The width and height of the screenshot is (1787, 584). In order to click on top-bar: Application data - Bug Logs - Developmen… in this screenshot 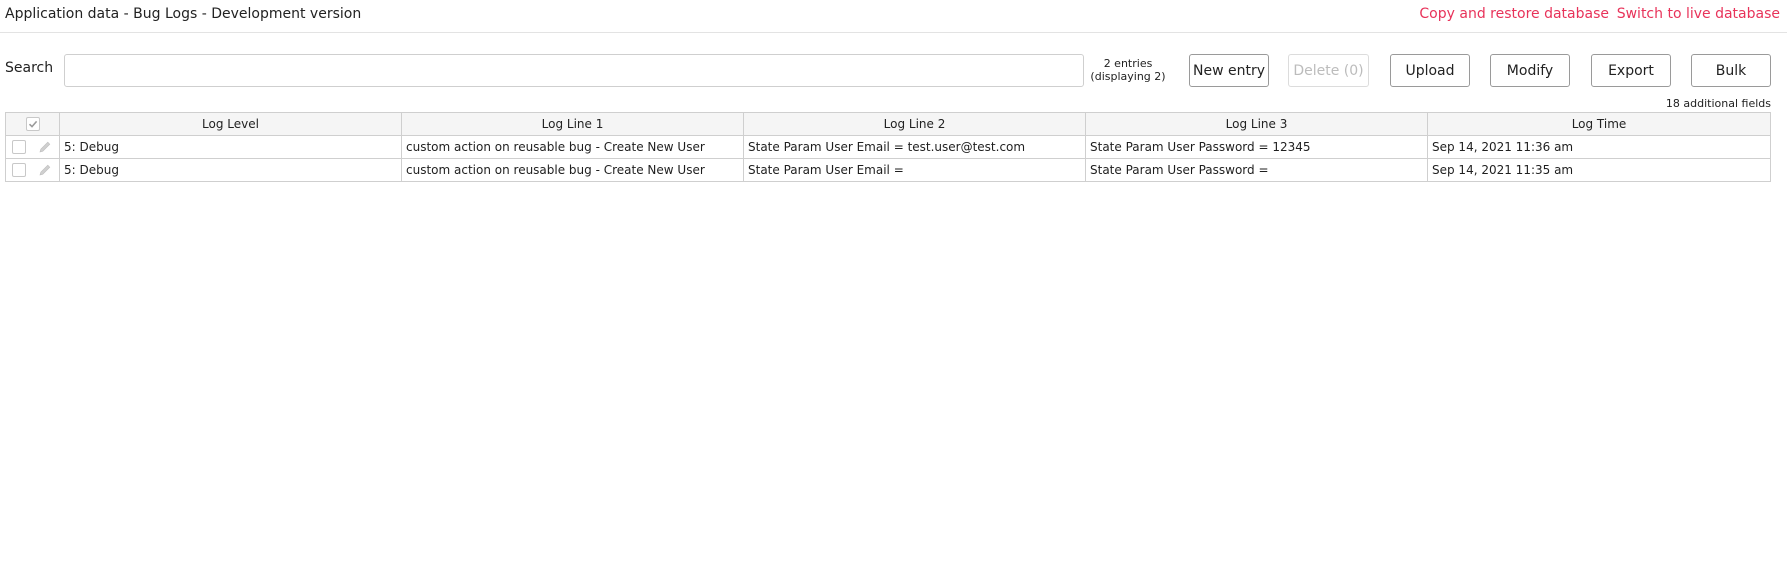, I will do `click(893, 16)`.